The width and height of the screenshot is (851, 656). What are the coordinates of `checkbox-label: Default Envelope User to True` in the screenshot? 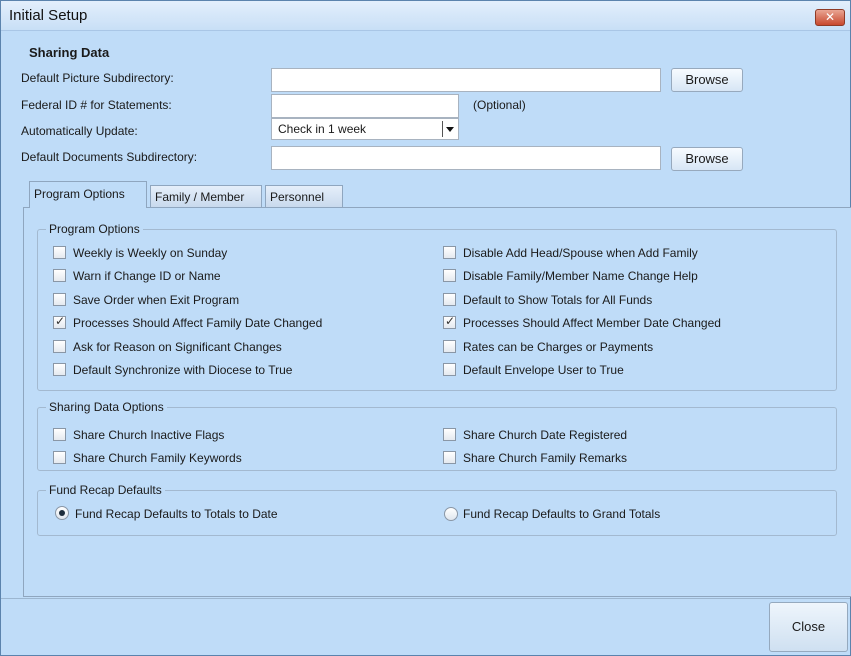 It's located at (543, 370).